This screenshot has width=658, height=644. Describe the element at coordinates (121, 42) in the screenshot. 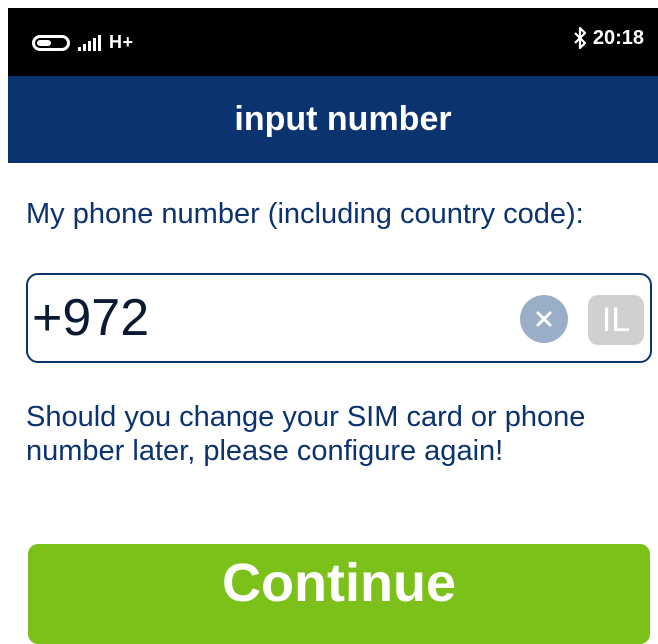

I see `network-type: H+` at that location.